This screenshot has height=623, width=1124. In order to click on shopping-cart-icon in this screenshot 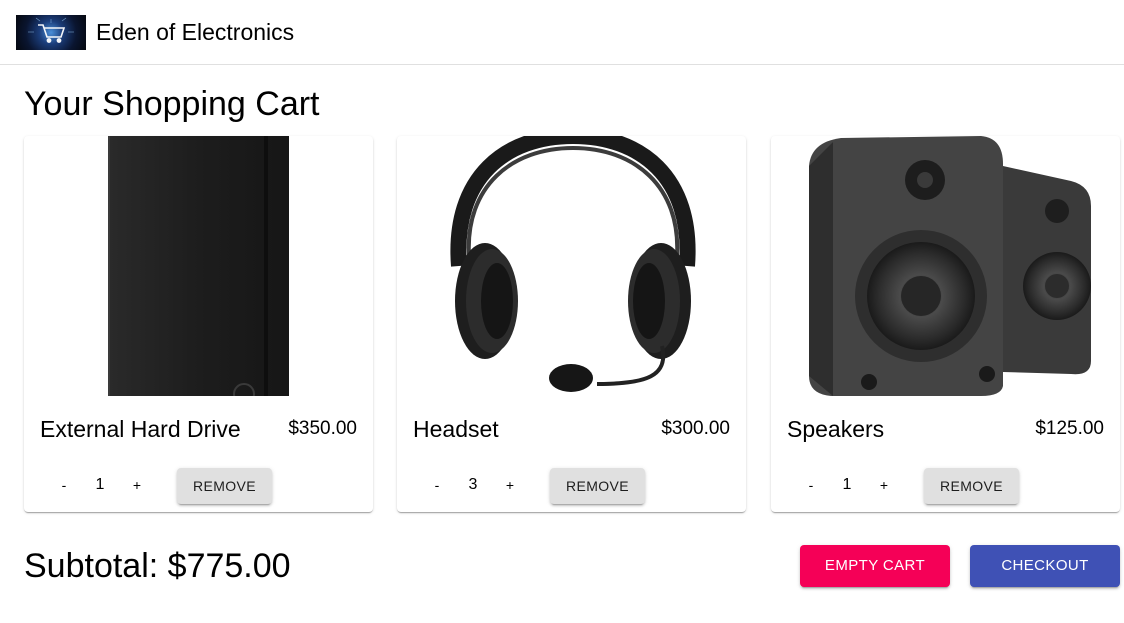, I will do `click(51, 30)`.